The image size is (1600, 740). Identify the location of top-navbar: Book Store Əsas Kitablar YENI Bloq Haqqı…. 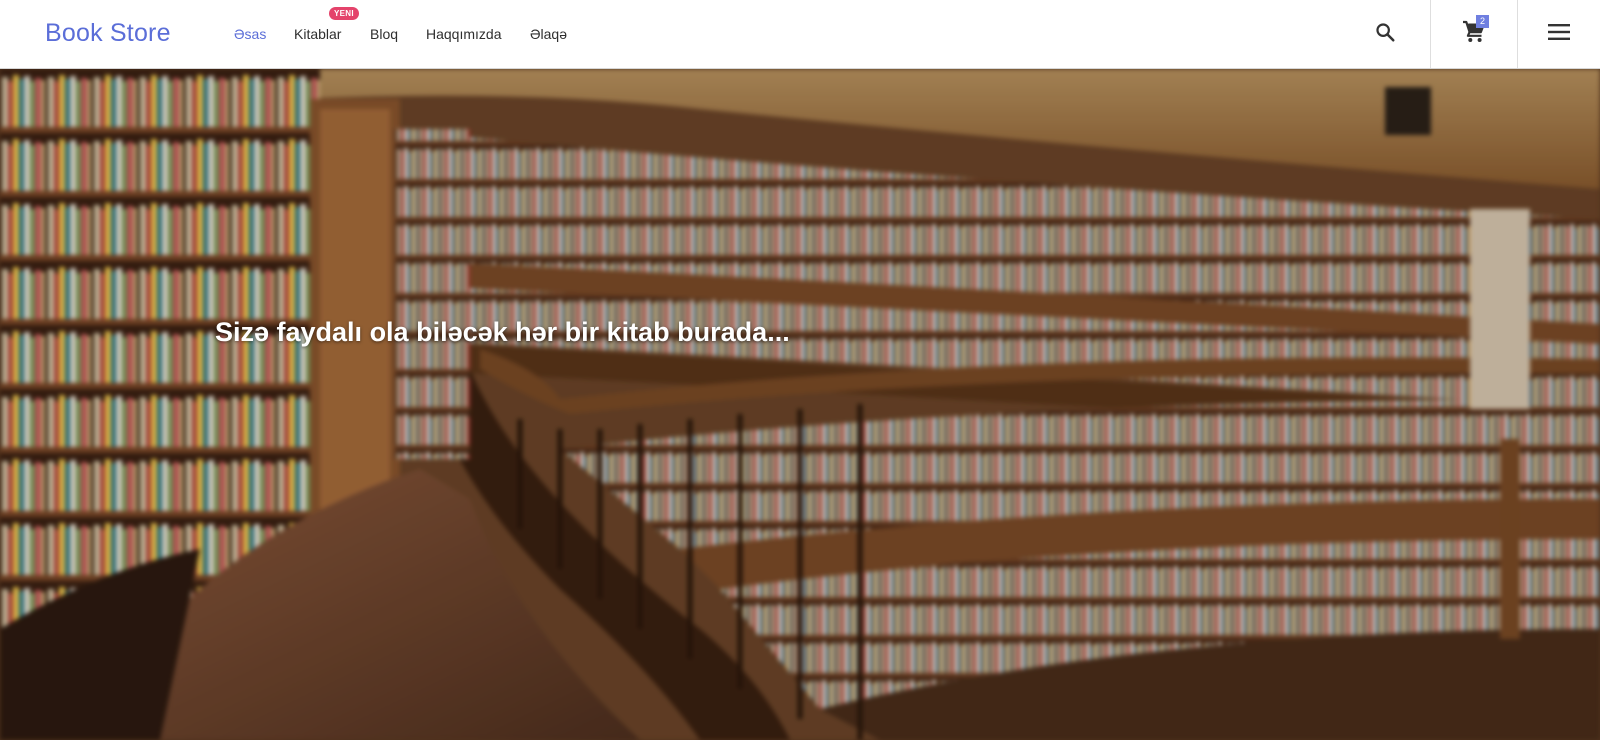
(800, 34).